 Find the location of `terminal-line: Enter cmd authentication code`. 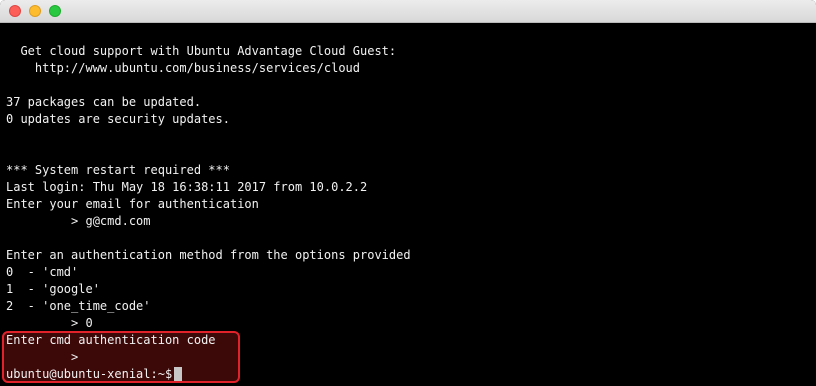

terminal-line: Enter cmd authentication code is located at coordinates (111, 340).